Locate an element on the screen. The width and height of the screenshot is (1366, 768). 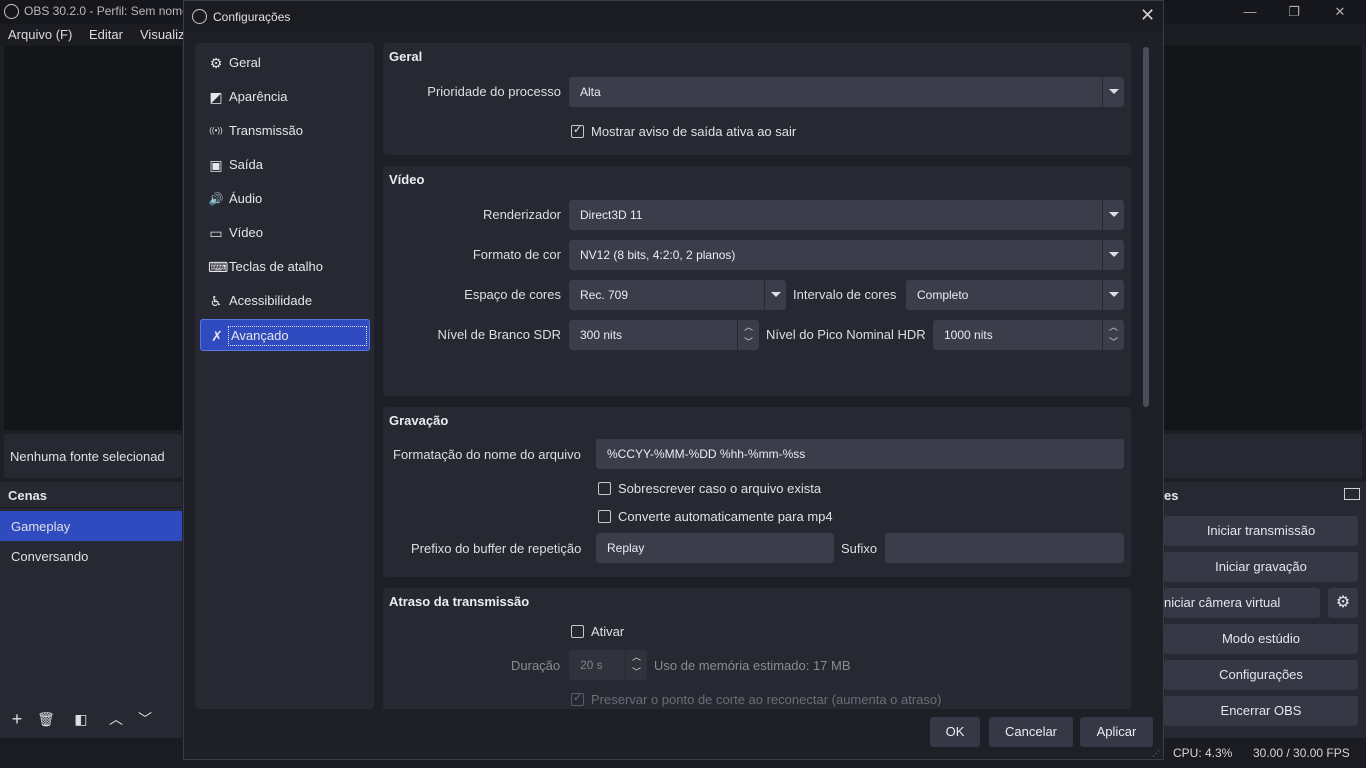
suffix-input is located at coordinates (1004, 548).